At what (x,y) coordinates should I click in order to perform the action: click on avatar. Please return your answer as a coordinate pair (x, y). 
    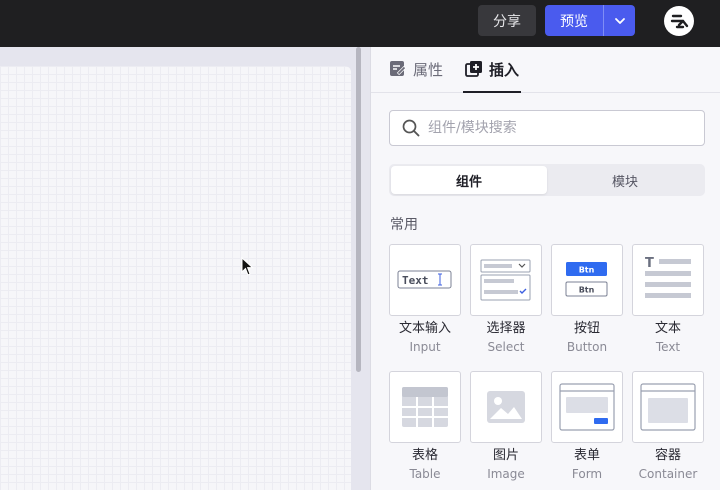
    Looking at the image, I should click on (679, 21).